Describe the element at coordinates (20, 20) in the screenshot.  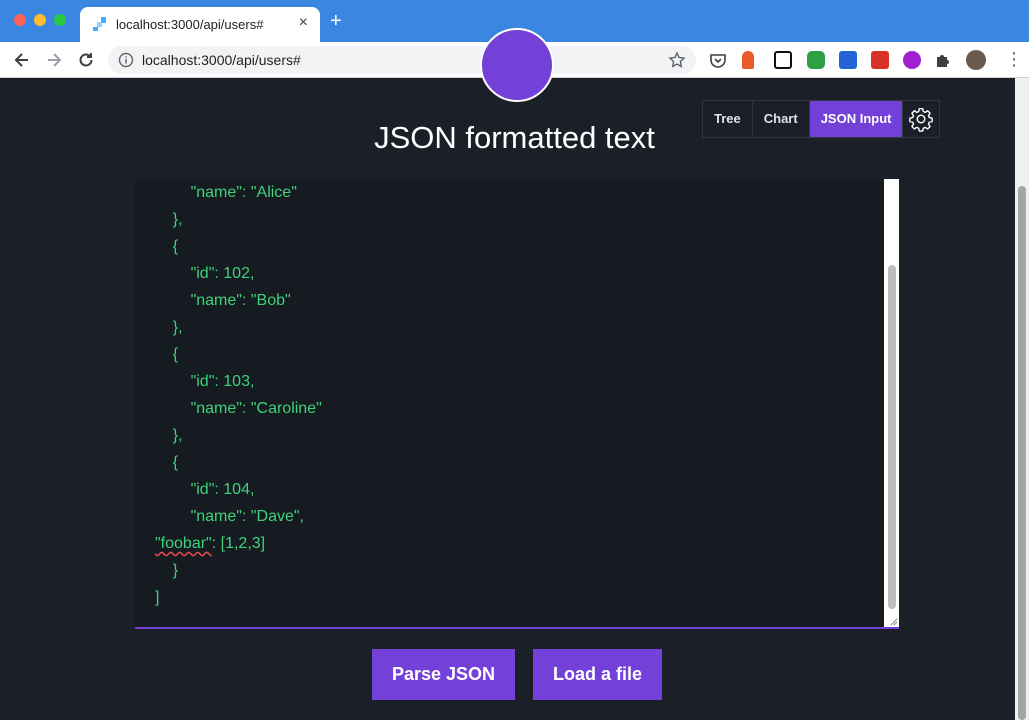
I see `close-window-button` at that location.